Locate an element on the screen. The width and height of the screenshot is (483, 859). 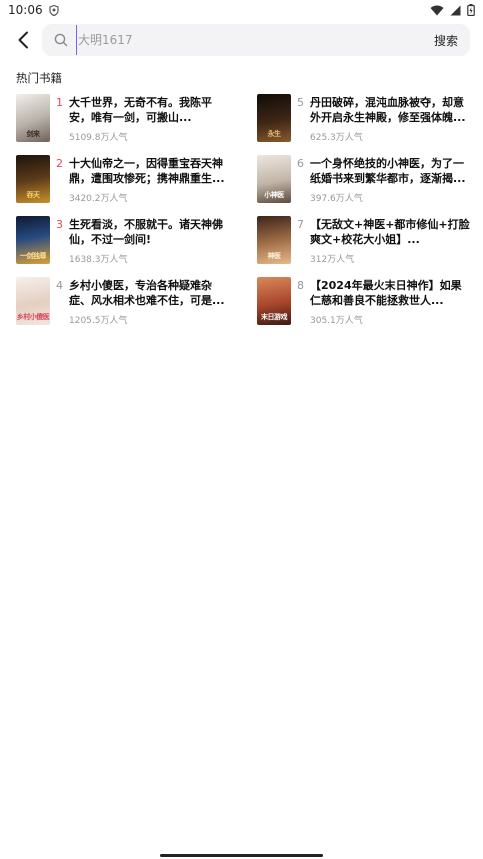
cover-title: 神医 is located at coordinates (274, 256).